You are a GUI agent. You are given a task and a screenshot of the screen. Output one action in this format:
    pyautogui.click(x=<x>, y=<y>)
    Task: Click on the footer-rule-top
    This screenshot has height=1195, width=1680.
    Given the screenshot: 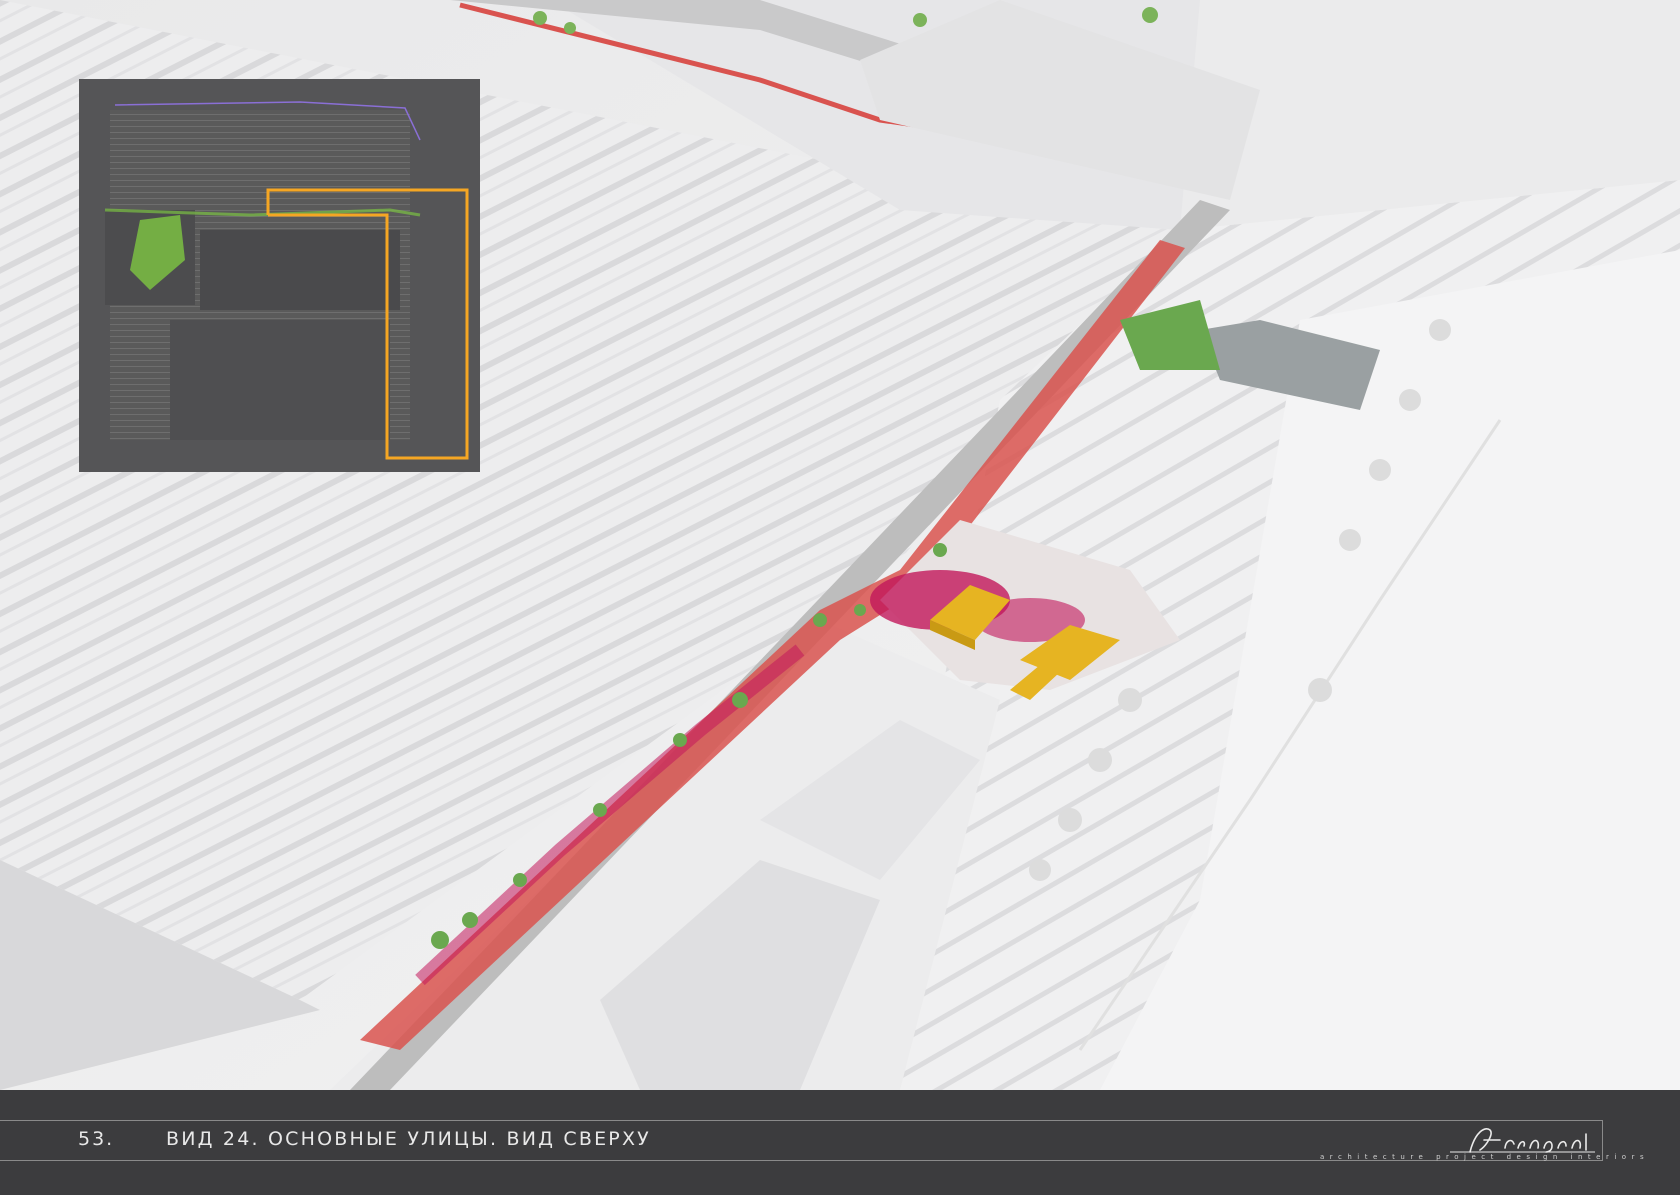 What is the action you would take?
    pyautogui.click(x=801, y=1120)
    